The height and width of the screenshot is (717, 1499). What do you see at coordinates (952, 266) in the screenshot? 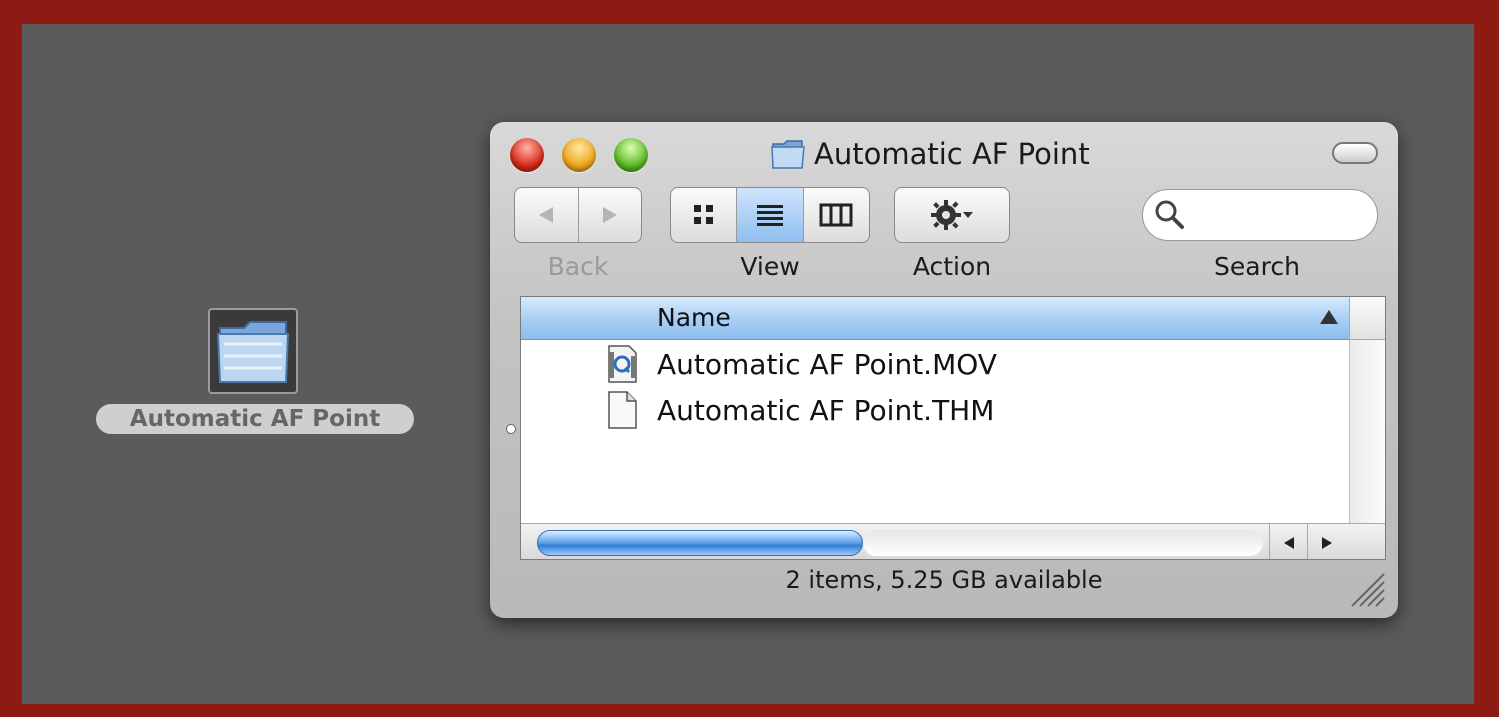
I see `action-label: Action` at bounding box center [952, 266].